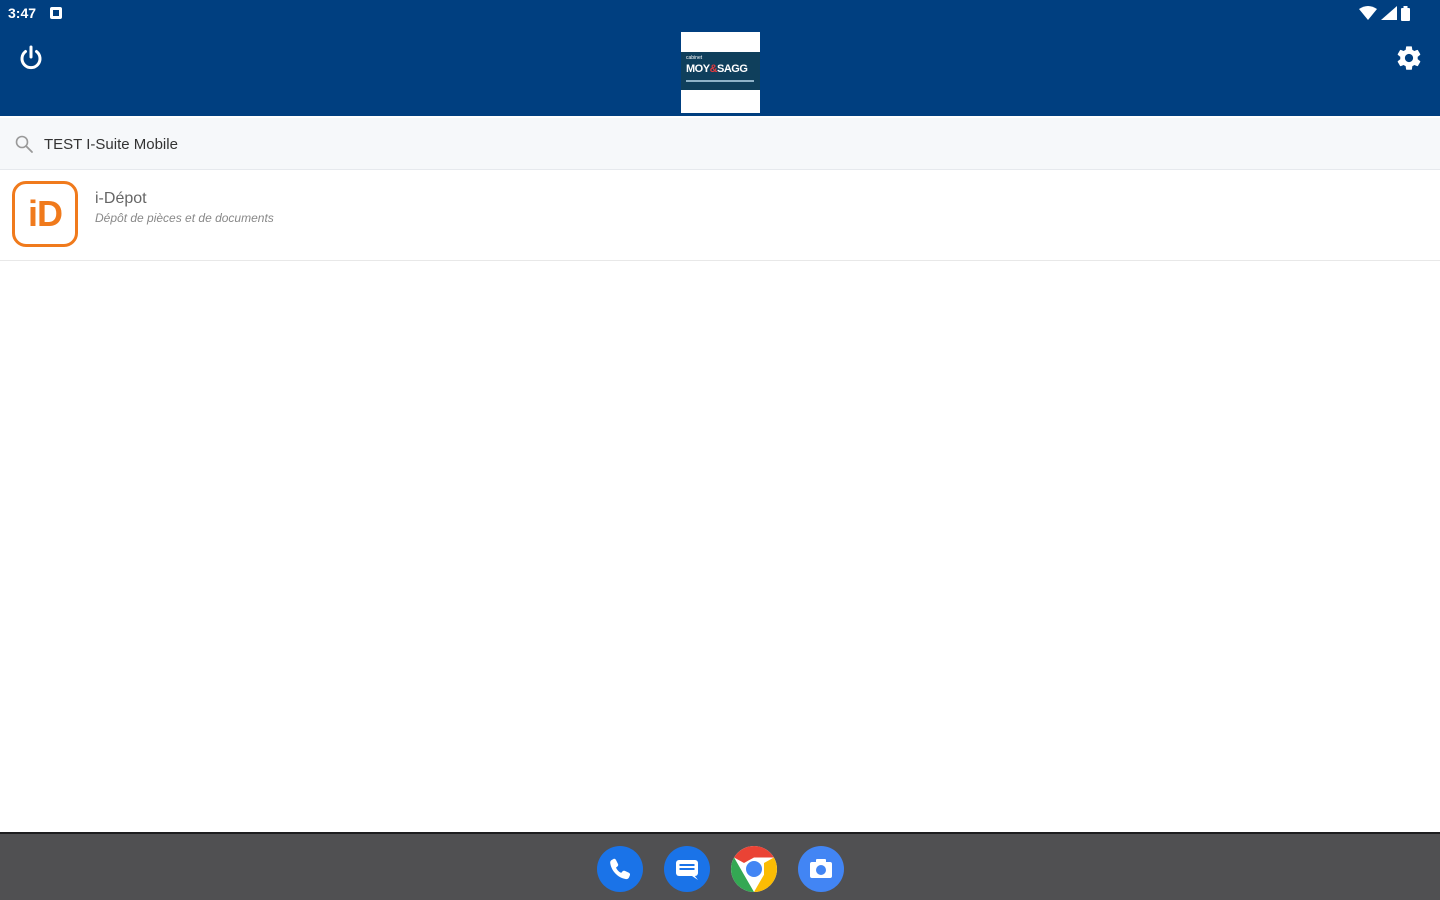 The height and width of the screenshot is (900, 1440). I want to click on chrome-icon, so click(754, 869).